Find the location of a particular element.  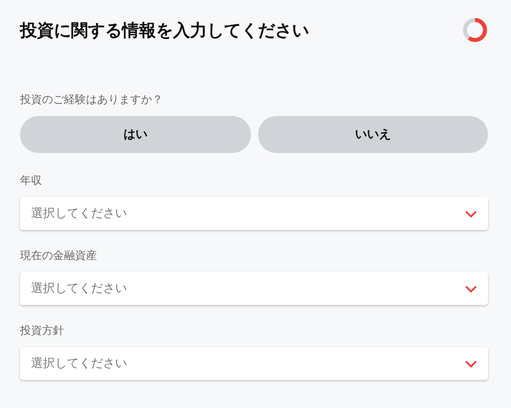

progress-ring is located at coordinates (475, 30).